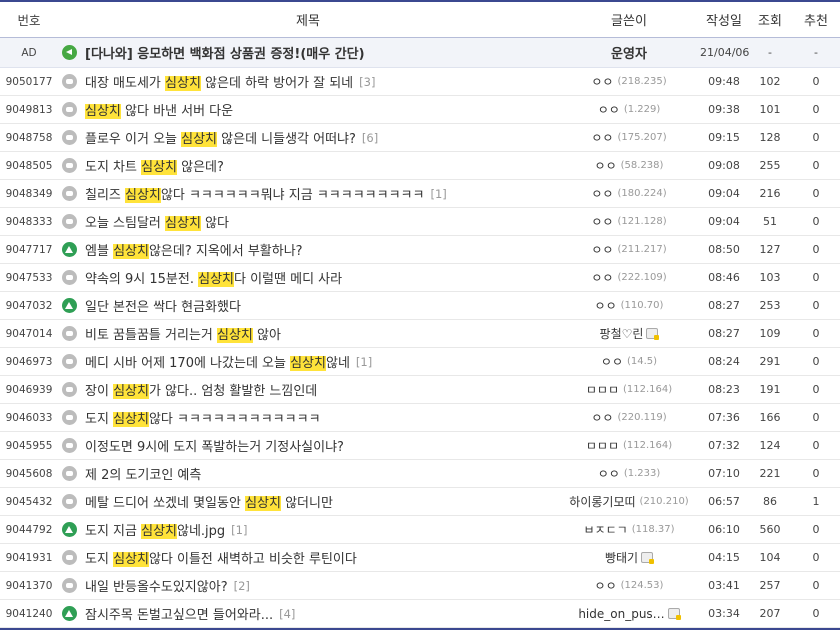 The height and width of the screenshot is (630, 840). What do you see at coordinates (629, 333) in the screenshot?
I see `post-writer-cell: 팡철♡린` at bounding box center [629, 333].